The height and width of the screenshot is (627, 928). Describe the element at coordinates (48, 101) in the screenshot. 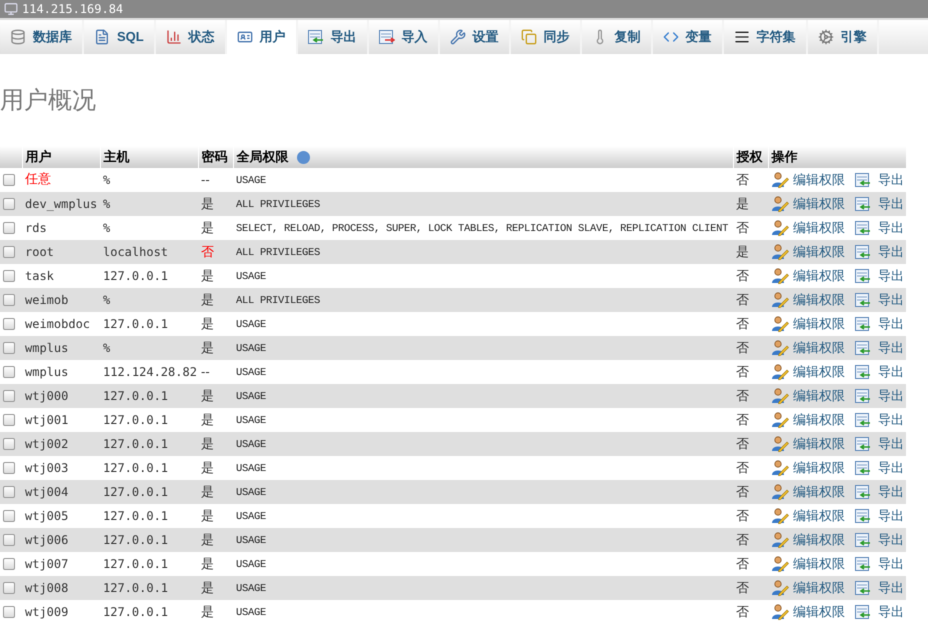

I see `page-heading: 用户概况` at that location.